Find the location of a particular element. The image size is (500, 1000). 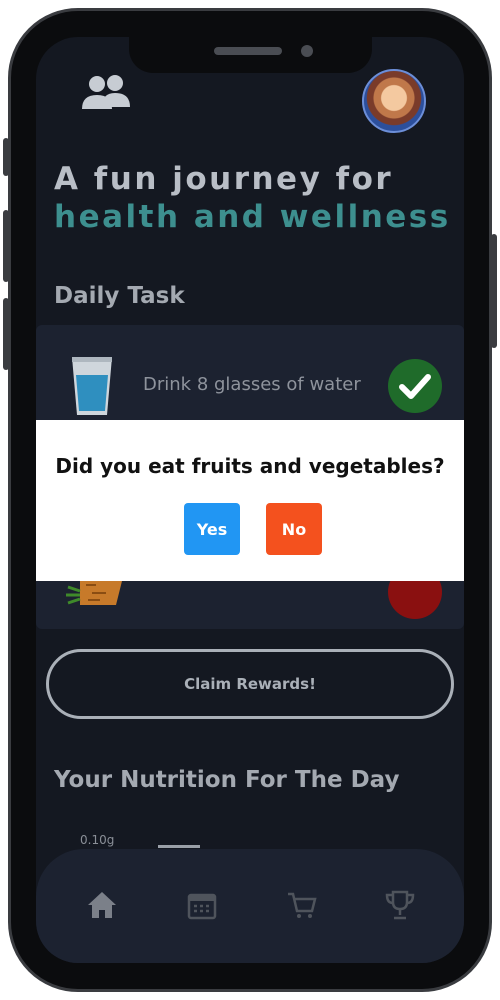

dialog-question: Did you eat fruits and vegetables? is located at coordinates (250, 466).